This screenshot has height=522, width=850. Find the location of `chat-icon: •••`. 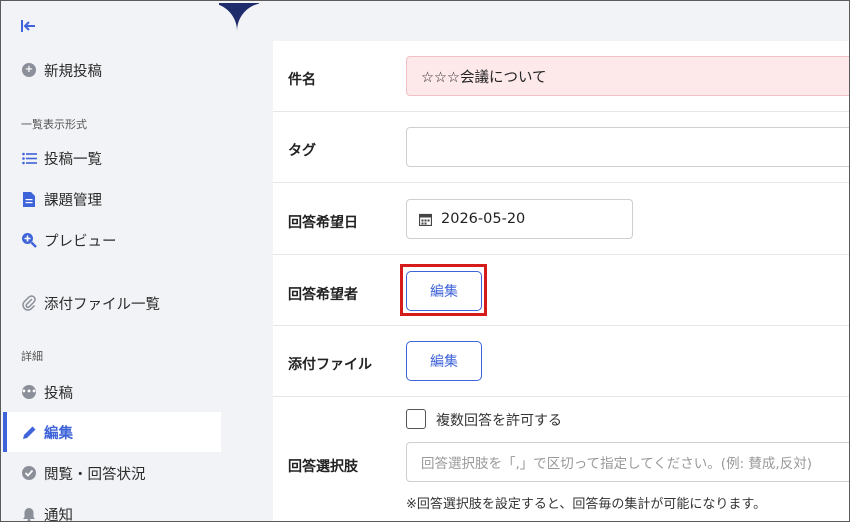

chat-icon: ••• is located at coordinates (29, 392).